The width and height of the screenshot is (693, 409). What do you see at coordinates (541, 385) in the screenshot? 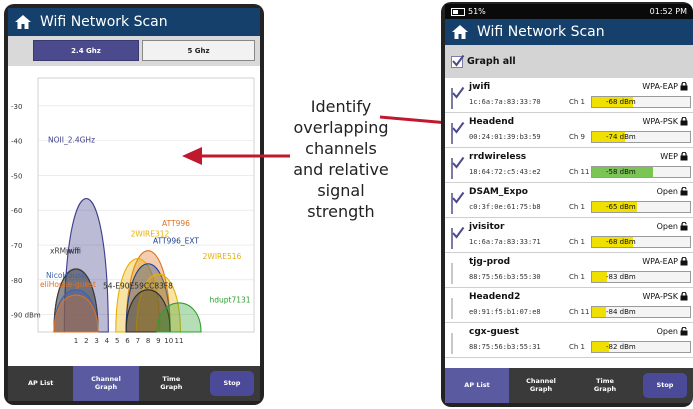
I see `channel-graph-button: Channel Graph` at bounding box center [541, 385].